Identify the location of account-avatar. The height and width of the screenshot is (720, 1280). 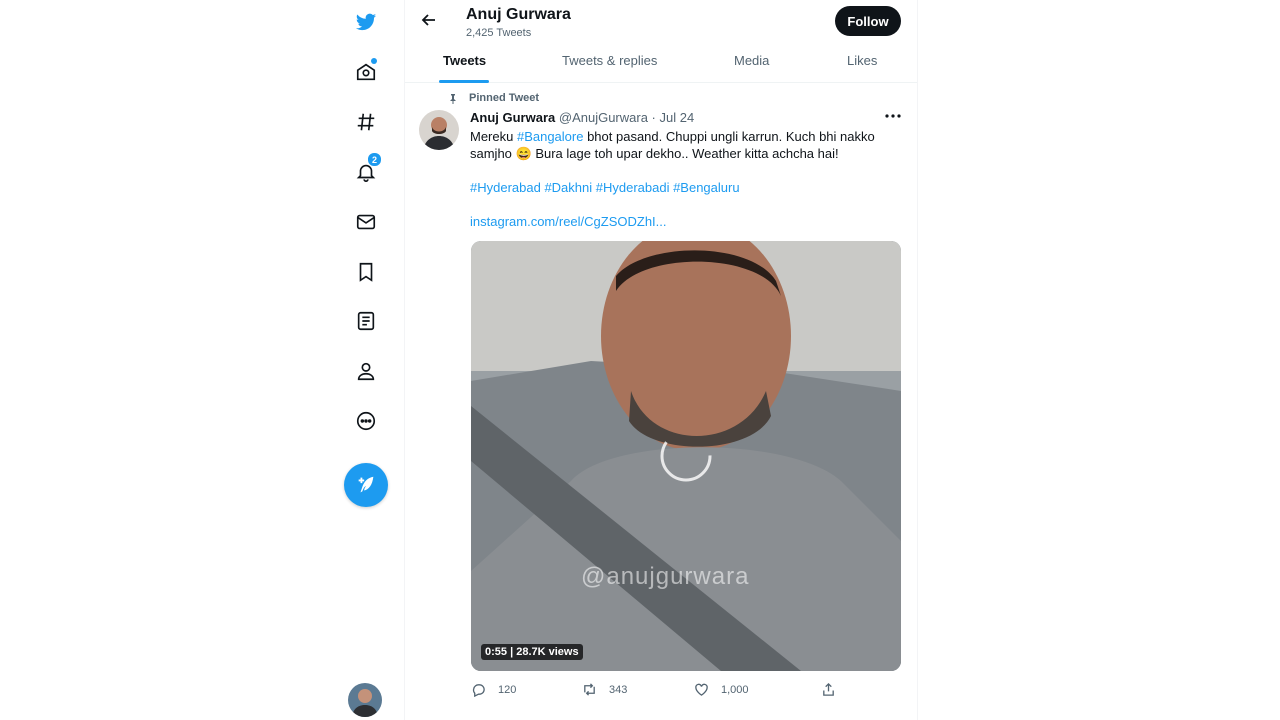
(365, 700).